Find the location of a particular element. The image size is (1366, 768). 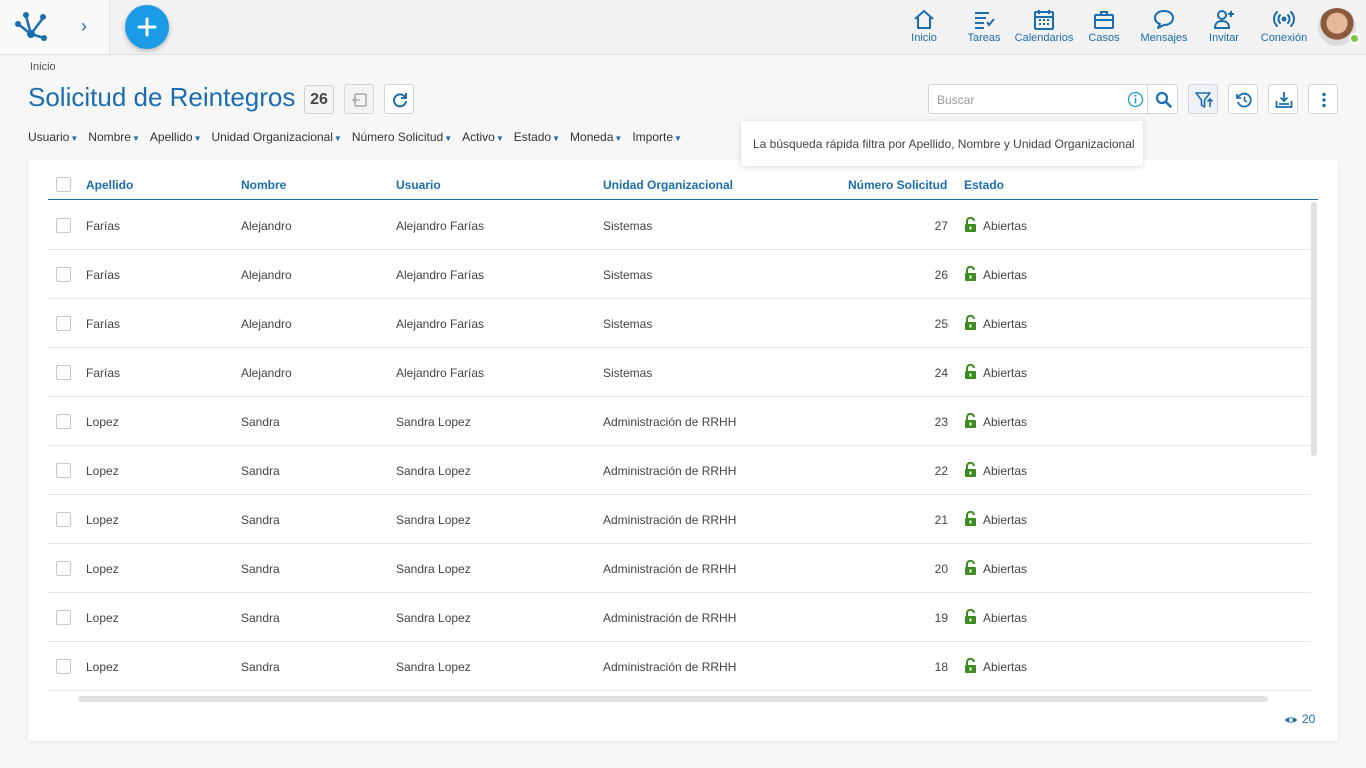

column-header-estado: Estado is located at coordinates (984, 185).